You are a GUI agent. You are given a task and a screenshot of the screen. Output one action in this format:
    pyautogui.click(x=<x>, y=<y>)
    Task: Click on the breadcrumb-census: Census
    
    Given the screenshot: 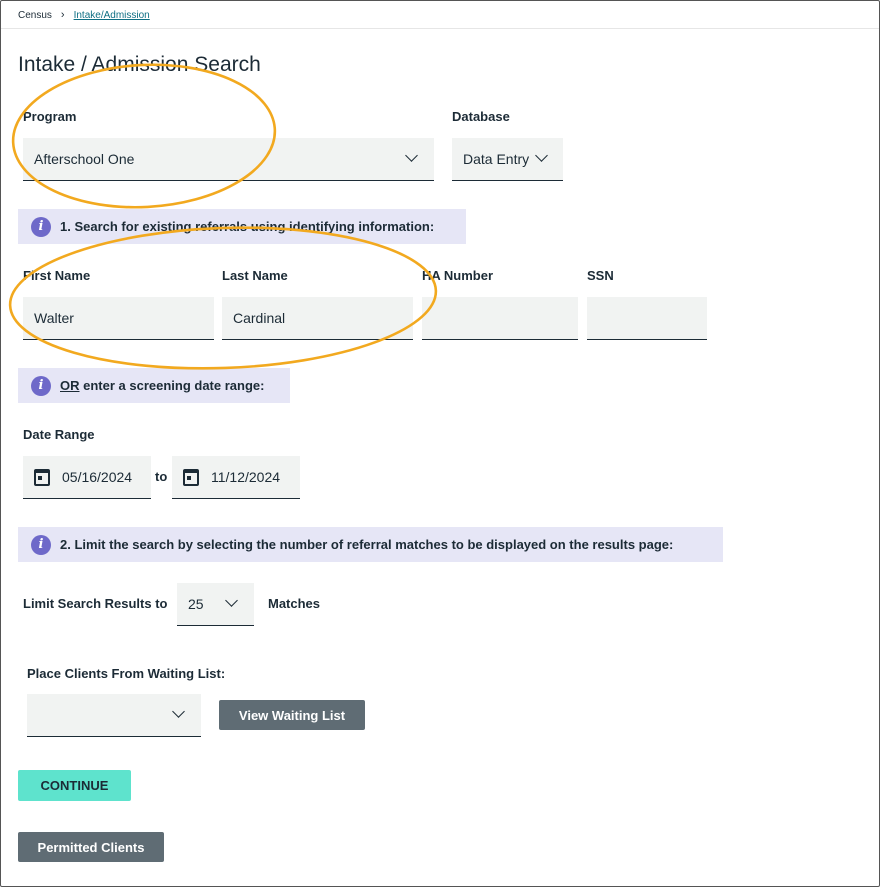 What is the action you would take?
    pyautogui.click(x=35, y=15)
    